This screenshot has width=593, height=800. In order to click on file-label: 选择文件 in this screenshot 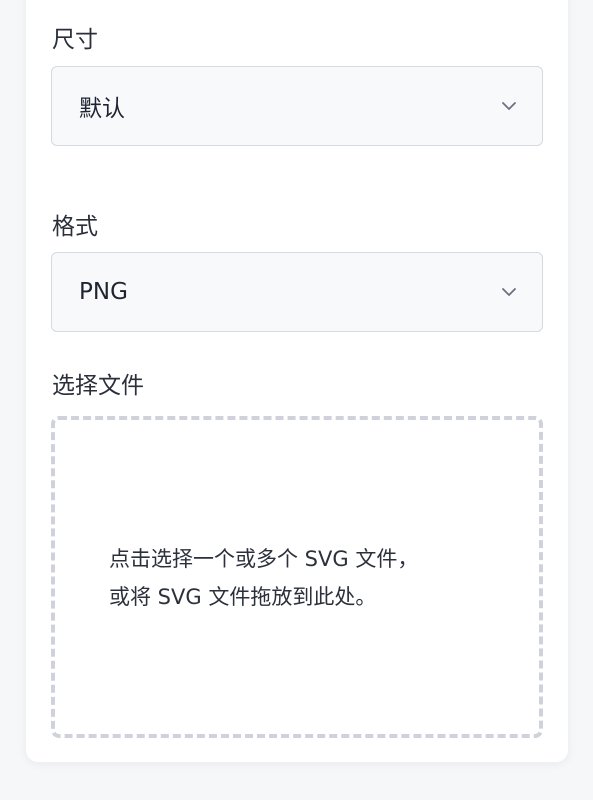, I will do `click(98, 386)`.